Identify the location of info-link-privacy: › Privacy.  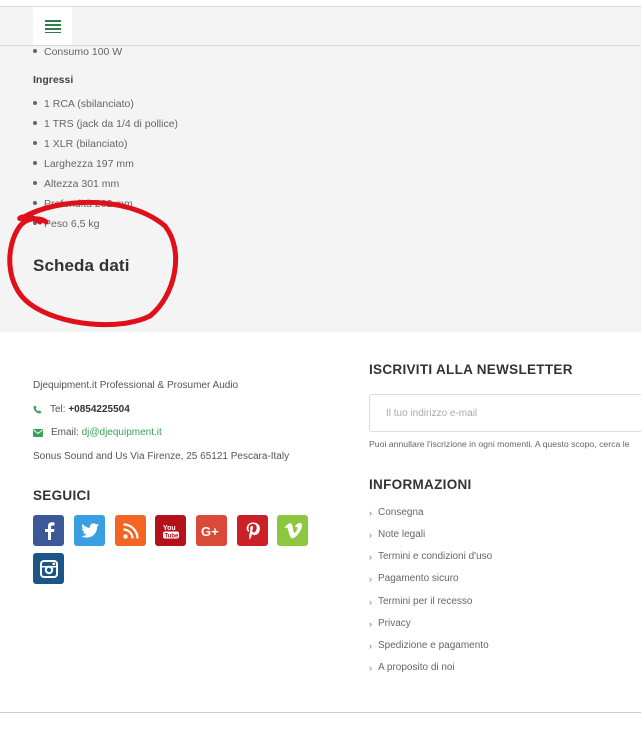
(390, 623).